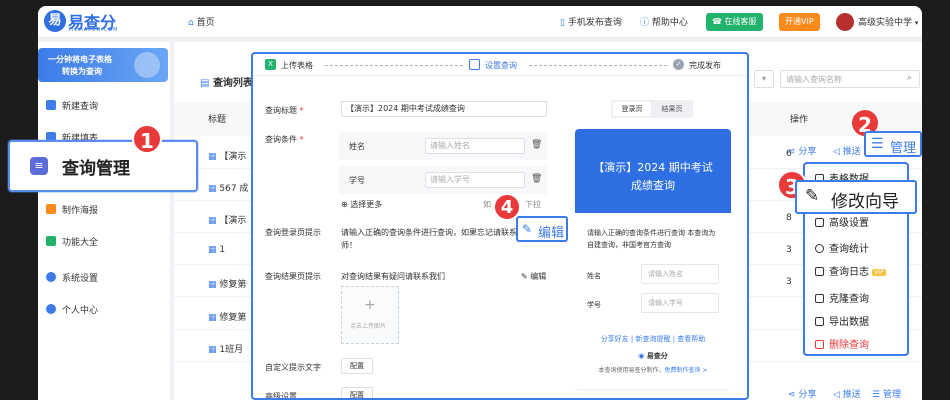 This screenshot has height=400, width=950. What do you see at coordinates (51, 277) in the screenshot?
I see `gear-icon` at bounding box center [51, 277].